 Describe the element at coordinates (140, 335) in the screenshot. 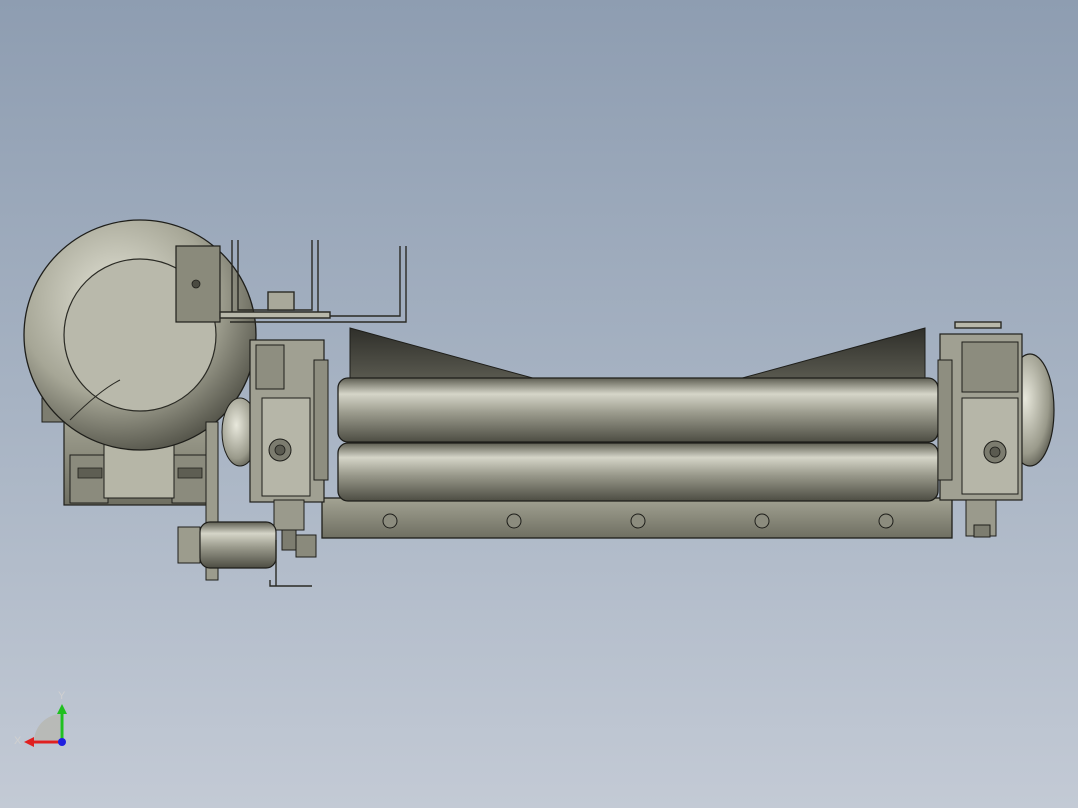

I see `motor-body` at that location.